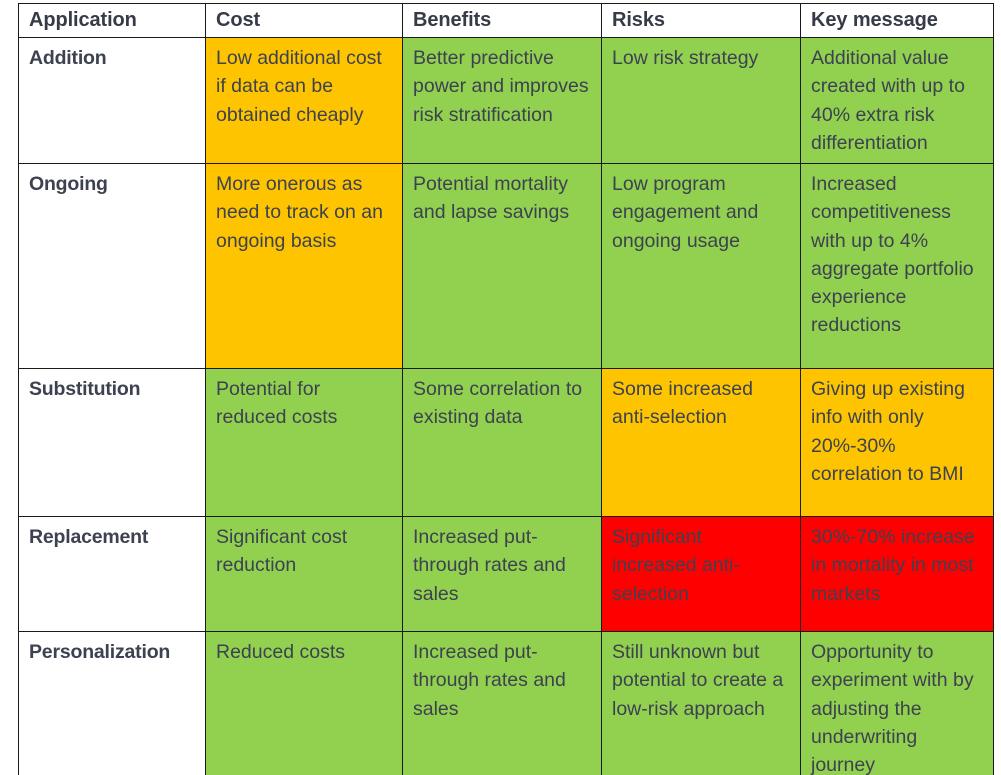 This screenshot has height=775, width=1001. Describe the element at coordinates (701, 443) in the screenshot. I see `cell-substitution-risks: Some increased anti-selection` at that location.